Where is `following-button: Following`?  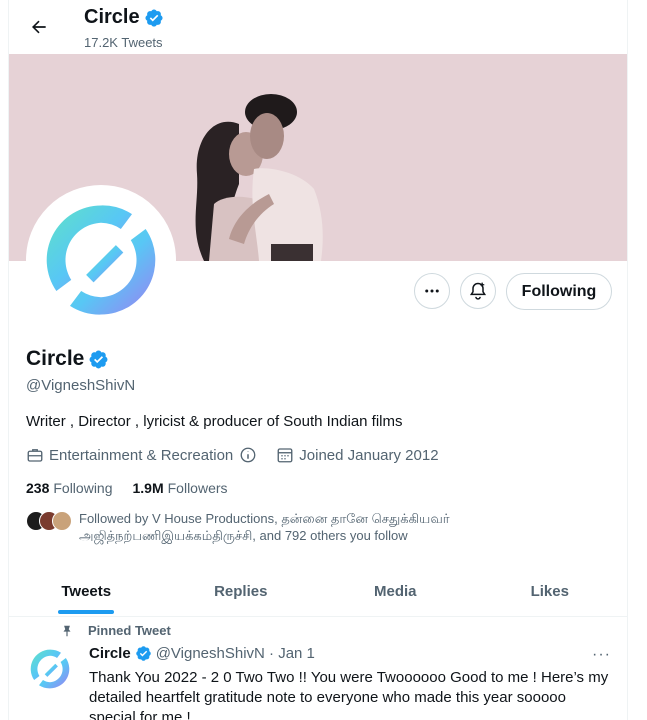
following-button: Following is located at coordinates (559, 291).